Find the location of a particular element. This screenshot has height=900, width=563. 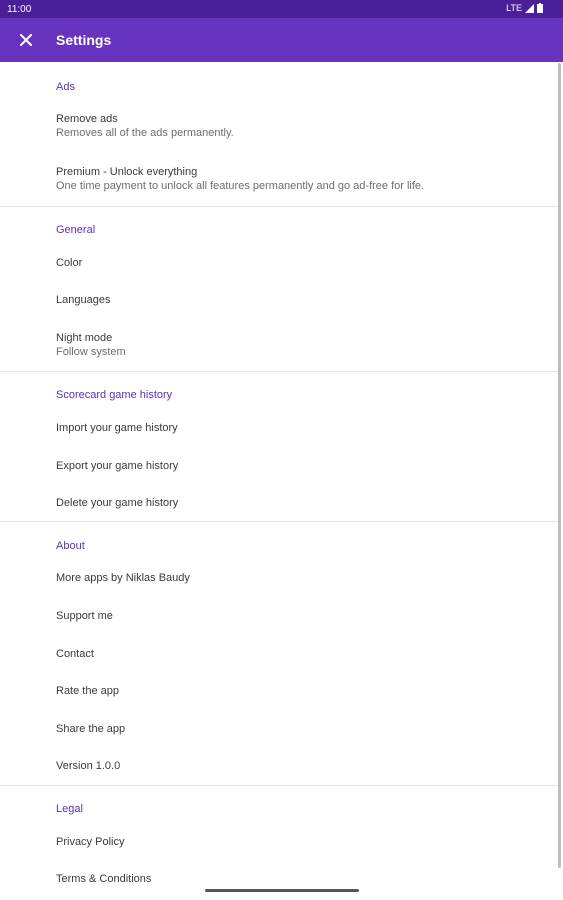

more-apps-item: More apps by Niklas Baudy is located at coordinates (299, 578).